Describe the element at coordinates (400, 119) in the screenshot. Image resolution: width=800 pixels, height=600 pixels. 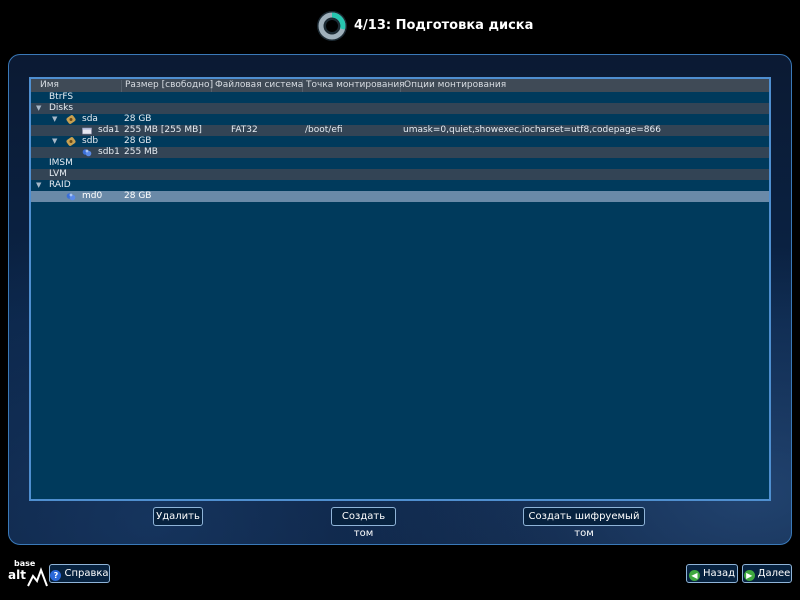
I see `tree-row-sda: ▼ sda 28 GB` at that location.